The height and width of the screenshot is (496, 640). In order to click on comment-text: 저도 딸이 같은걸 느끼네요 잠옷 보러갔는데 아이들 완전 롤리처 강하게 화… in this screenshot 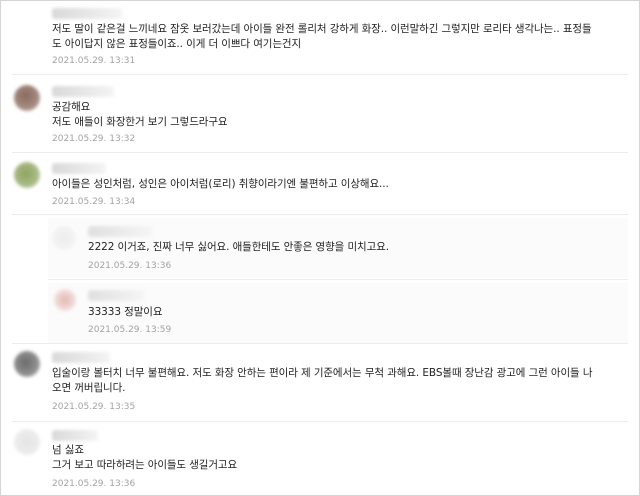, I will do `click(322, 29)`.